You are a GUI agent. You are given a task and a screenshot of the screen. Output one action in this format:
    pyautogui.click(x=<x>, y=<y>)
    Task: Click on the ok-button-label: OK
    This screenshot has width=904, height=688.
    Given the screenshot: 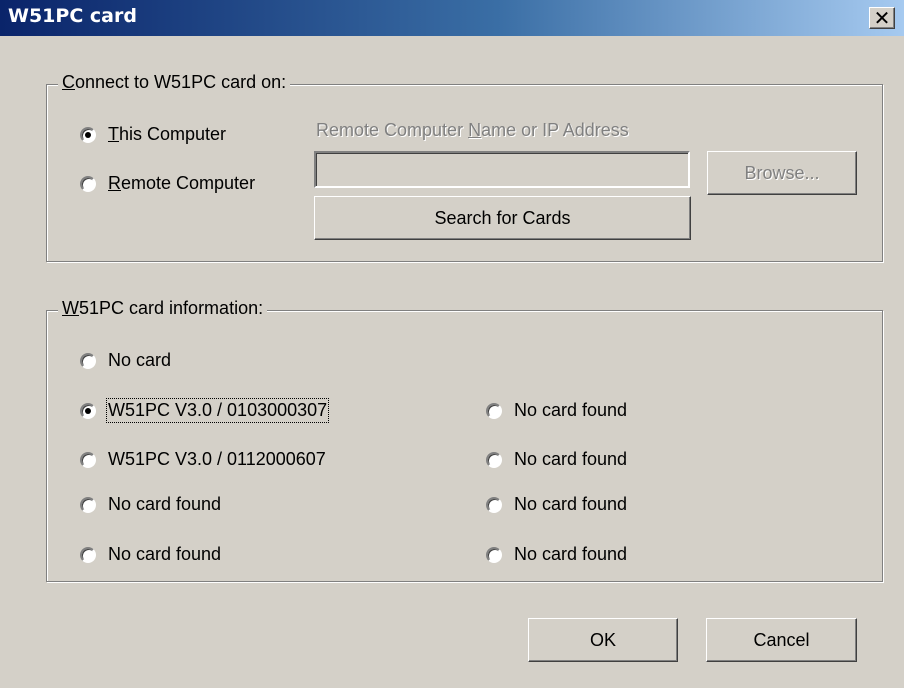 What is the action you would take?
    pyautogui.click(x=602, y=639)
    